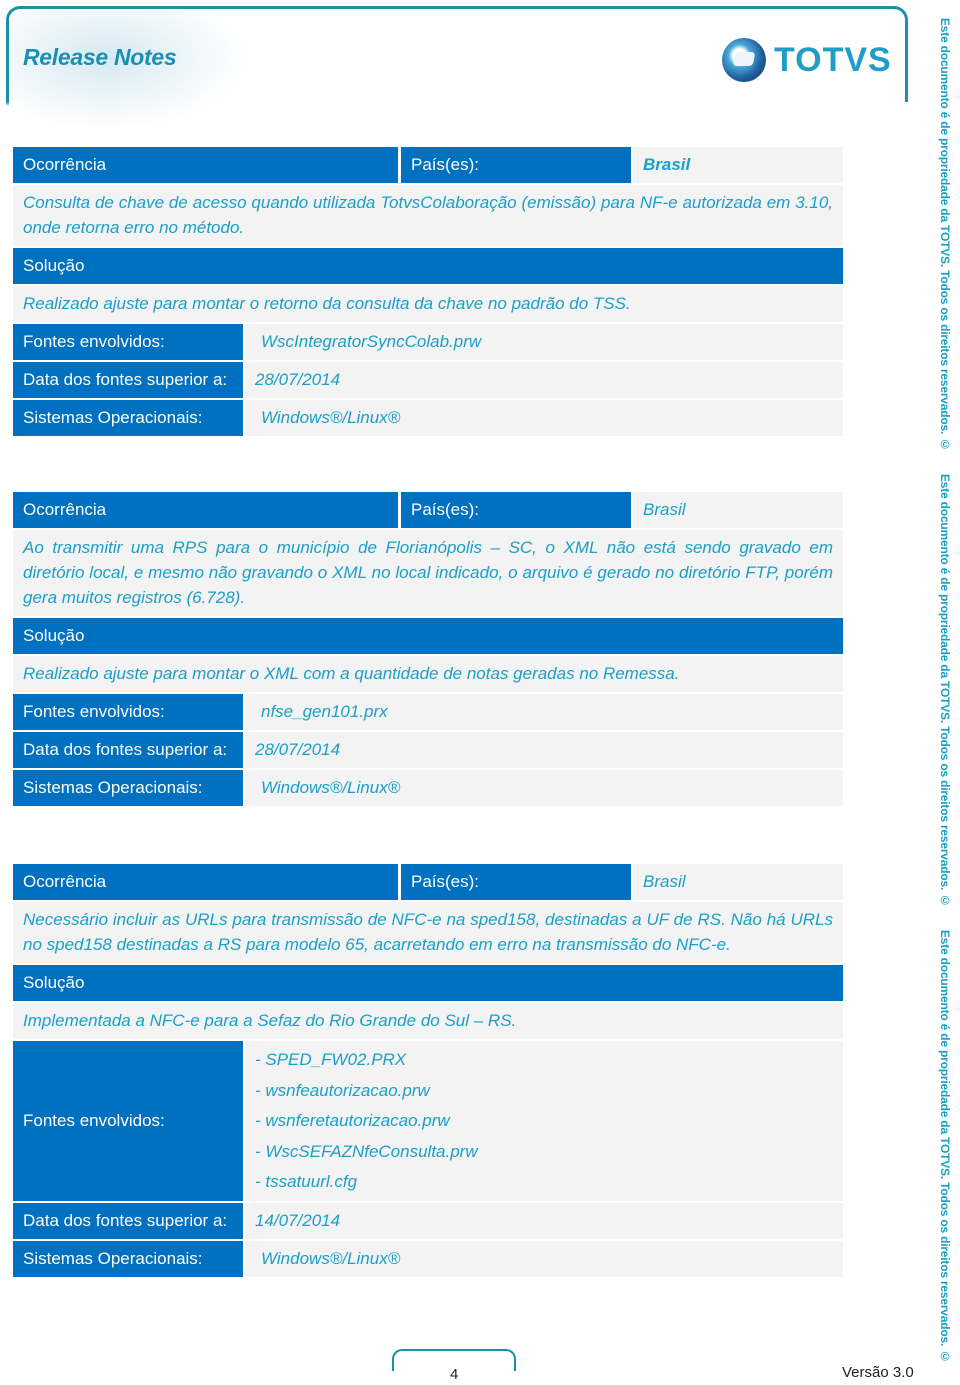 Image resolution: width=960 pixels, height=1385 pixels. Describe the element at coordinates (306, 1181) in the screenshot. I see `file-item: - tssatuurl.cfg` at that location.